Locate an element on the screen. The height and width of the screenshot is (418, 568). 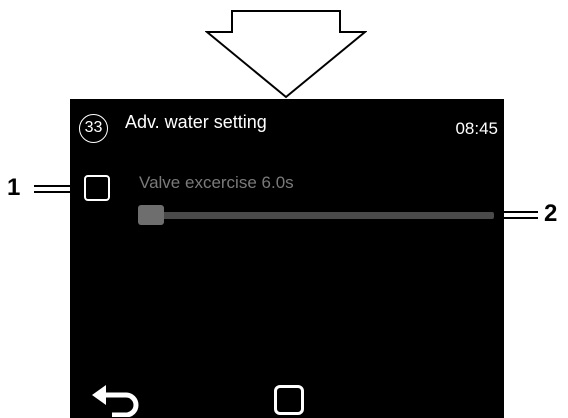
home-button is located at coordinates (289, 400).